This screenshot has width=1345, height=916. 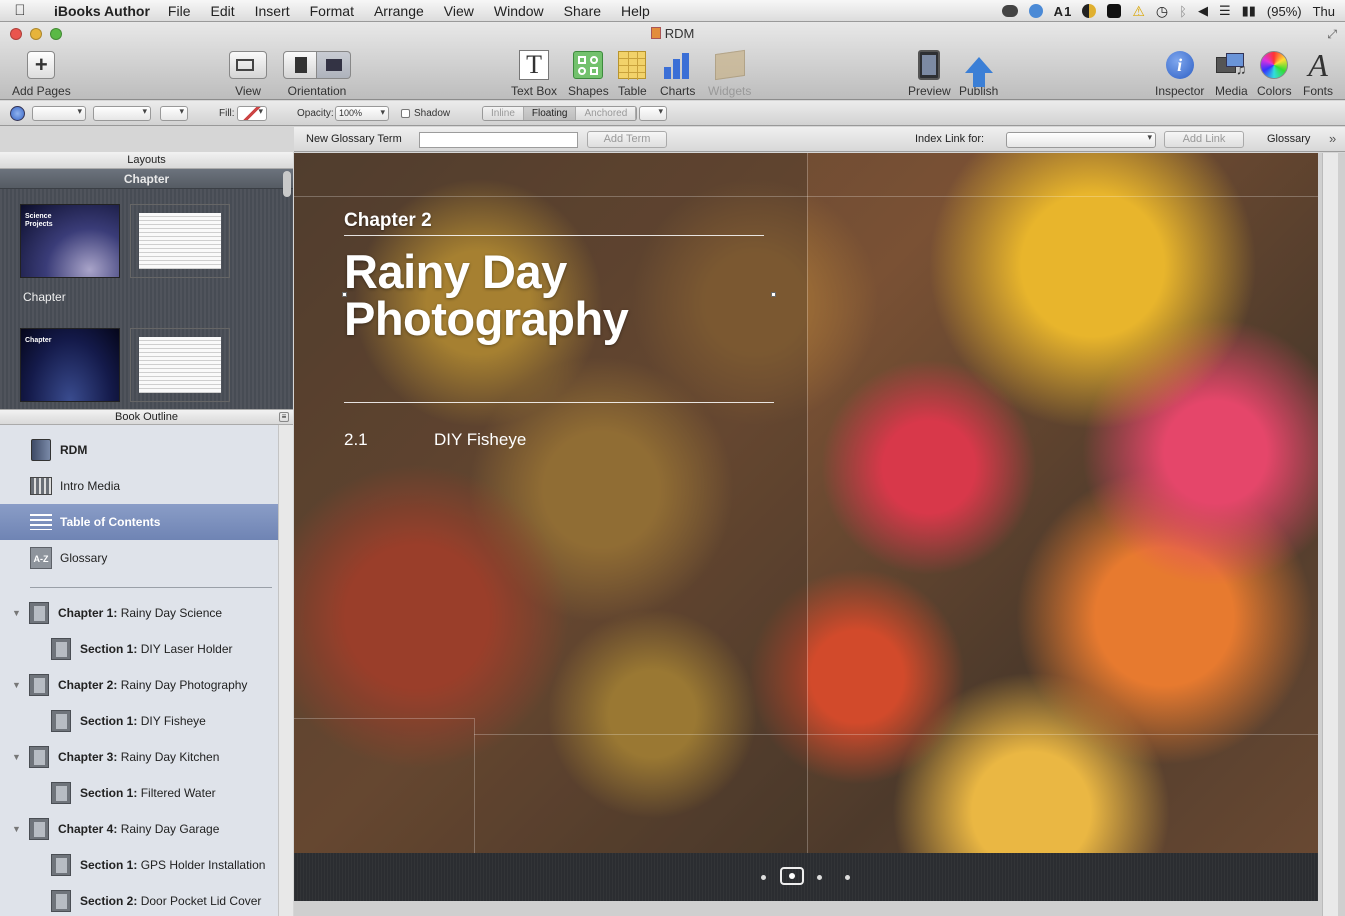 What do you see at coordinates (1249, 11) in the screenshot?
I see `battery-icon: ▮▮` at bounding box center [1249, 11].